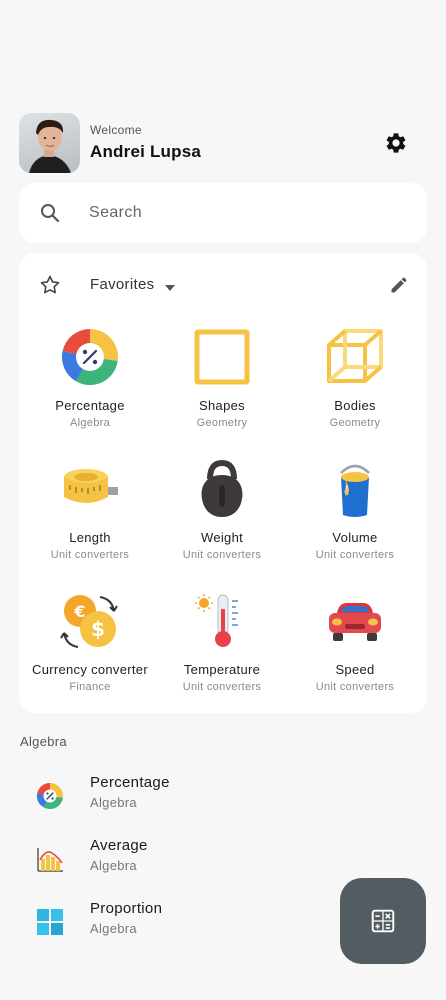 Image resolution: width=446 pixels, height=1000 pixels. I want to click on search-input, so click(244, 213).